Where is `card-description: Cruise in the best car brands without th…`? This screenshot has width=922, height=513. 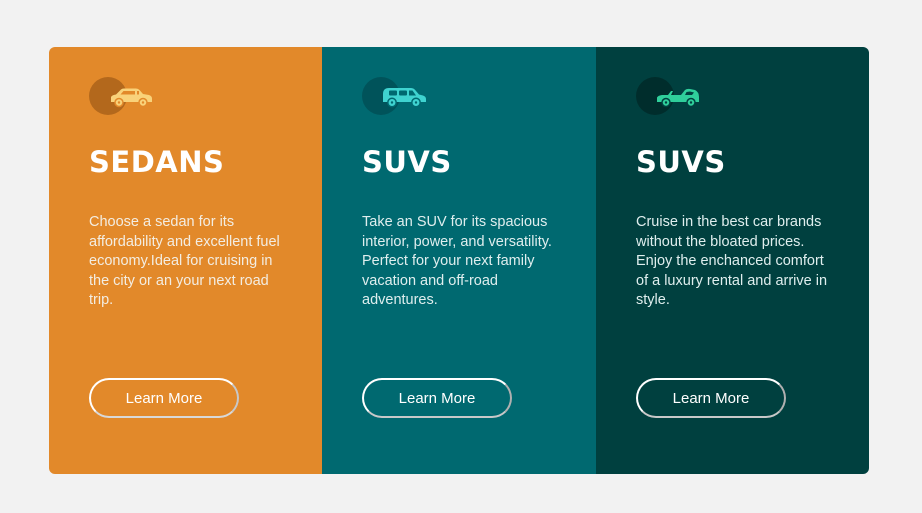 card-description: Cruise in the best car brands without th… is located at coordinates (732, 261).